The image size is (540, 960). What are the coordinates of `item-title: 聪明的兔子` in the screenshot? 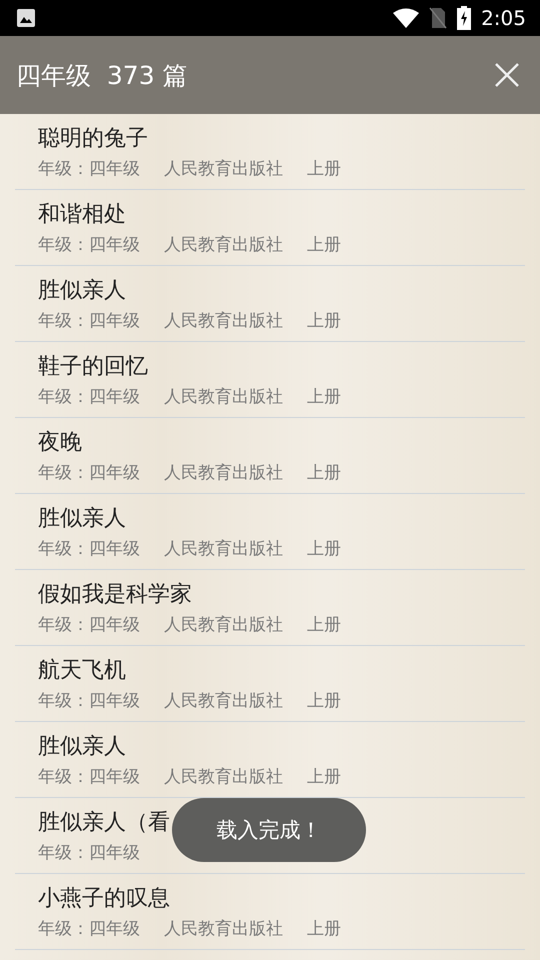 It's located at (93, 139).